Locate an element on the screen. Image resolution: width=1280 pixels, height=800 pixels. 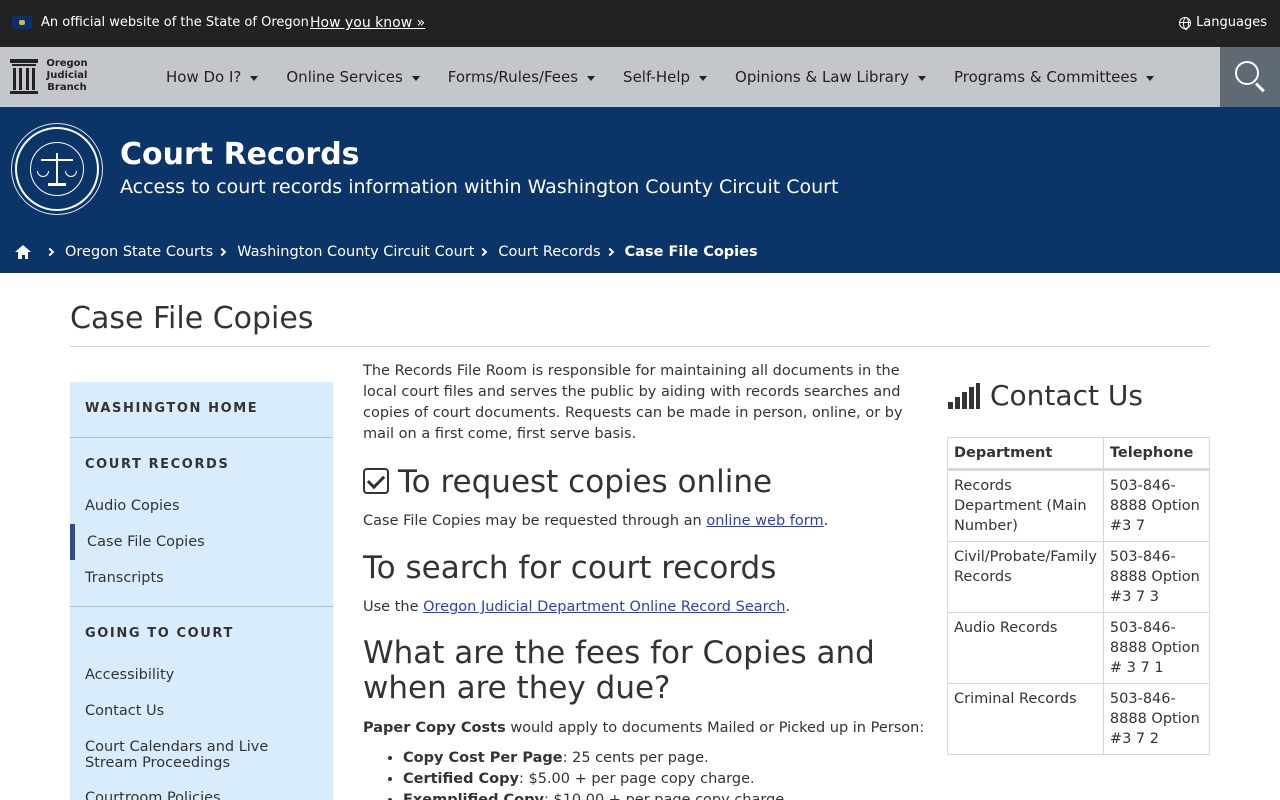
search-icon is located at coordinates (1247, 73).